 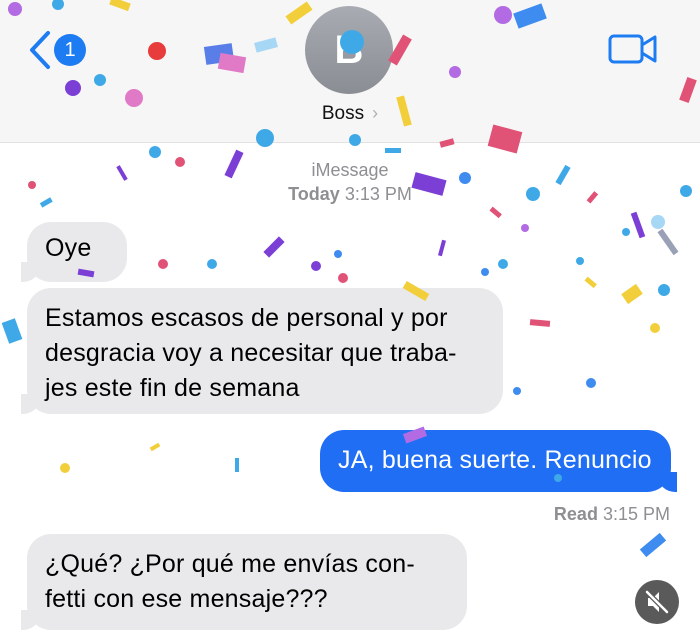 I want to click on contact-name-button: Boss ›, so click(x=350, y=114).